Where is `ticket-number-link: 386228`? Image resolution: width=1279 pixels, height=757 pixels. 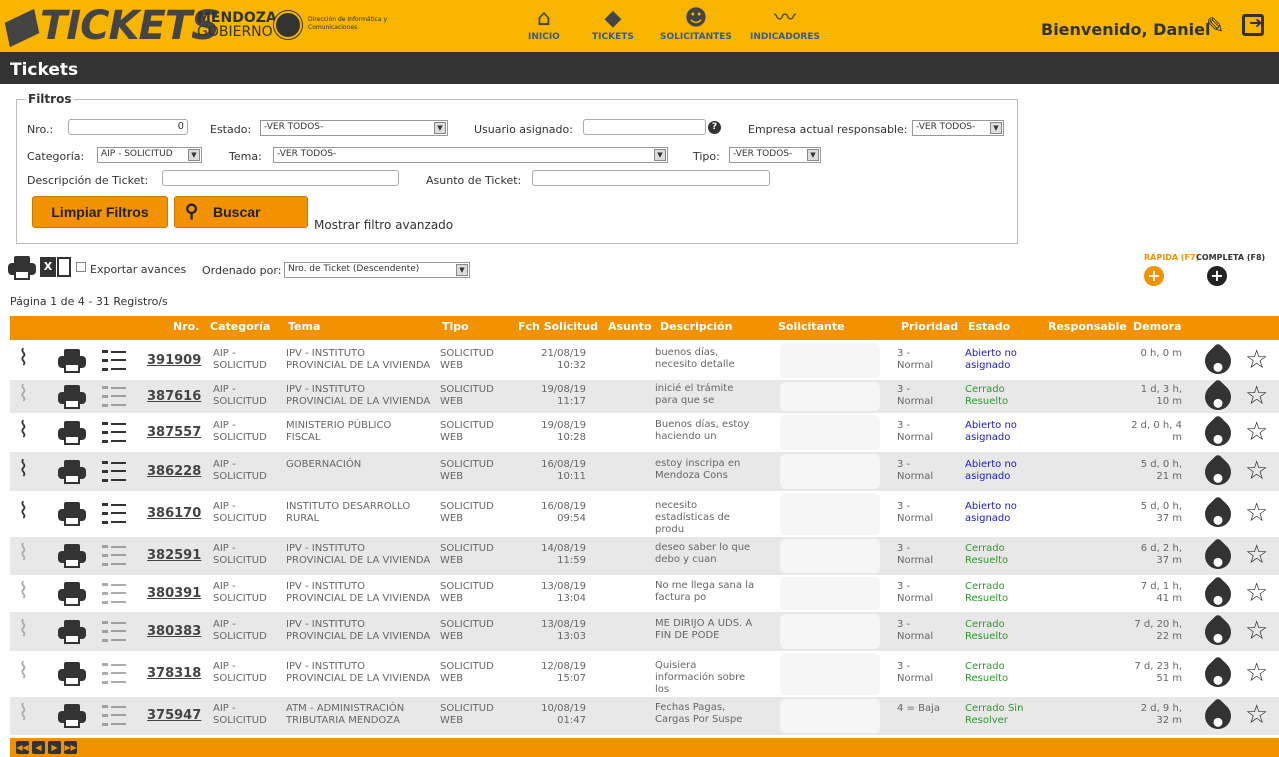
ticket-number-link: 386228 is located at coordinates (174, 471).